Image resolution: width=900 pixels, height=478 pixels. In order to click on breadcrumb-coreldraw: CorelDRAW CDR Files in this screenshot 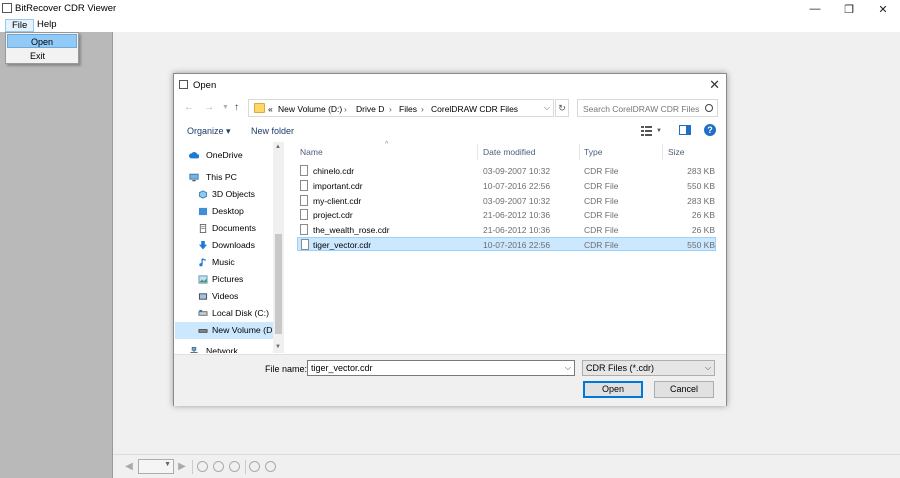, I will do `click(474, 109)`.